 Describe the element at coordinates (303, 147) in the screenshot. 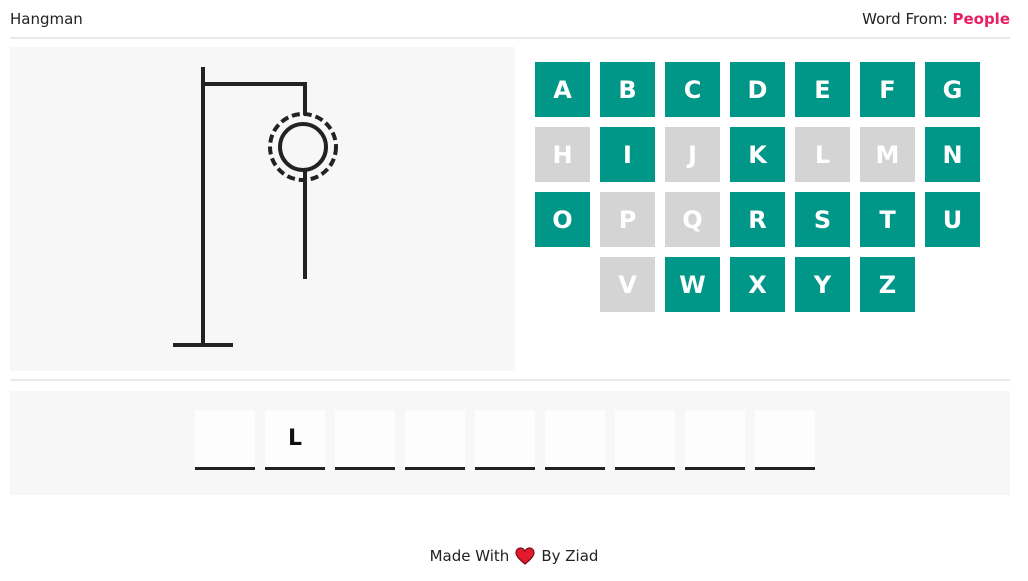

I see `hangman-head` at that location.